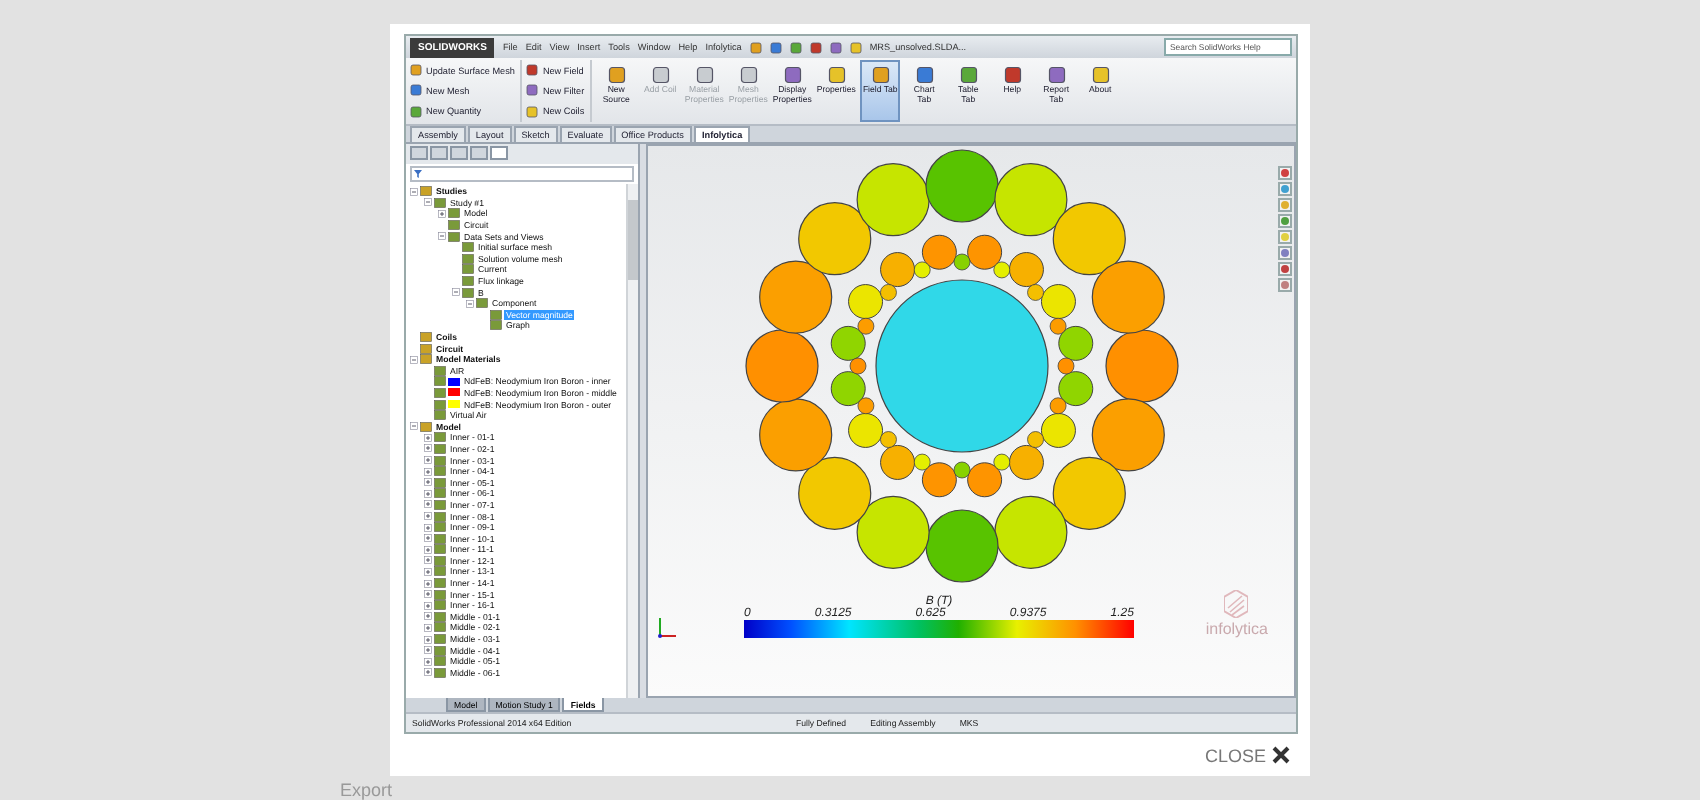 This screenshot has width=1700, height=800. What do you see at coordinates (1236, 604) in the screenshot?
I see `hatched-logo-icon` at bounding box center [1236, 604].